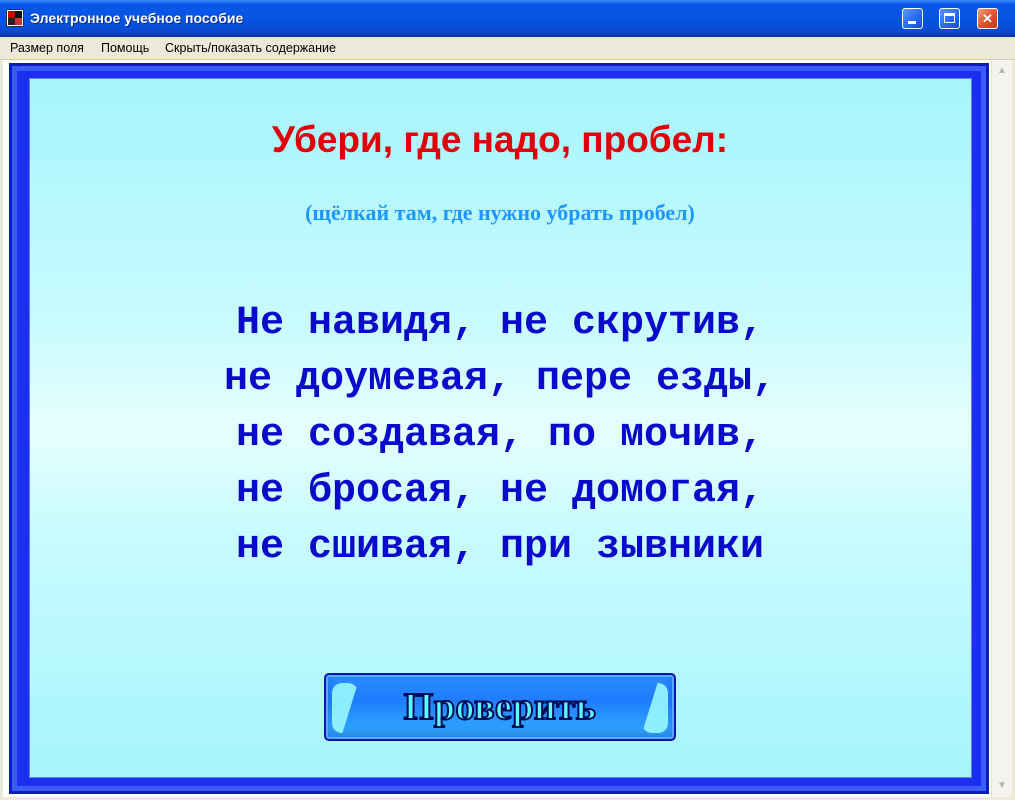  What do you see at coordinates (500, 492) in the screenshot?
I see `exercise-line-4: не бросая, не домогая,` at bounding box center [500, 492].